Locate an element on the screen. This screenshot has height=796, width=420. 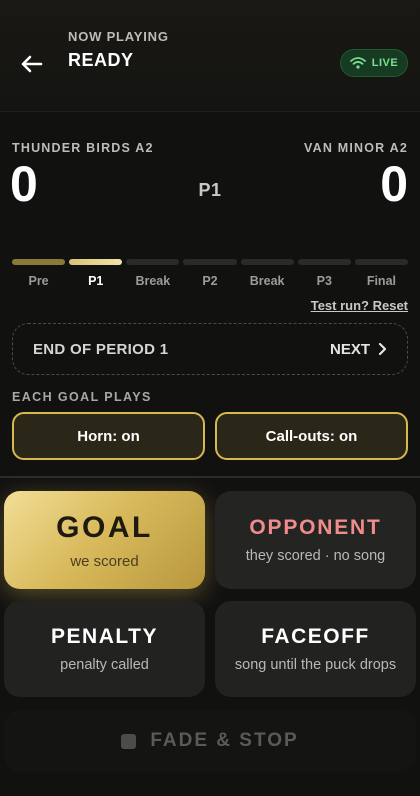
opponent-button: OPPONENT they scored · no song is located at coordinates (315, 540).